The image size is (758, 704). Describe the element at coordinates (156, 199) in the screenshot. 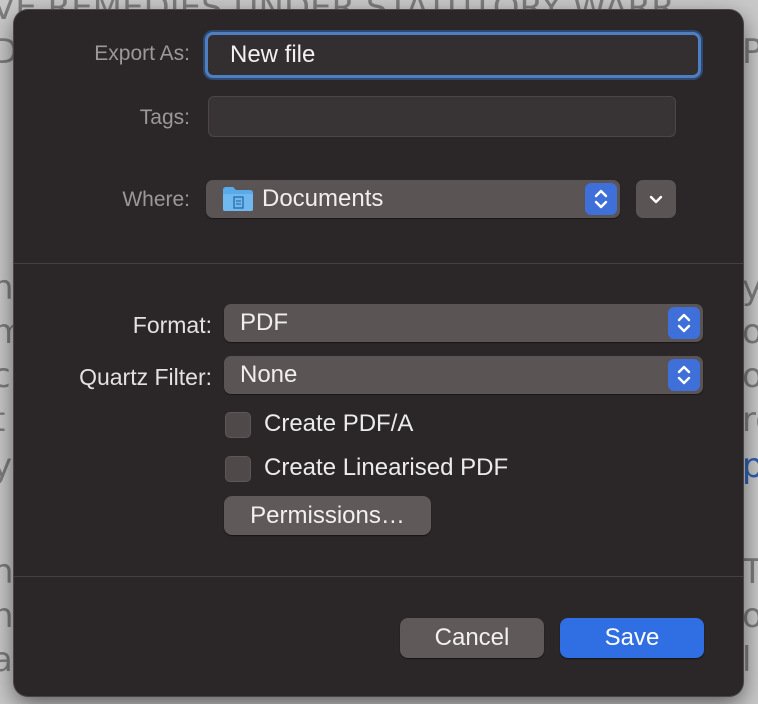

I see `where-label: Where:` at that location.